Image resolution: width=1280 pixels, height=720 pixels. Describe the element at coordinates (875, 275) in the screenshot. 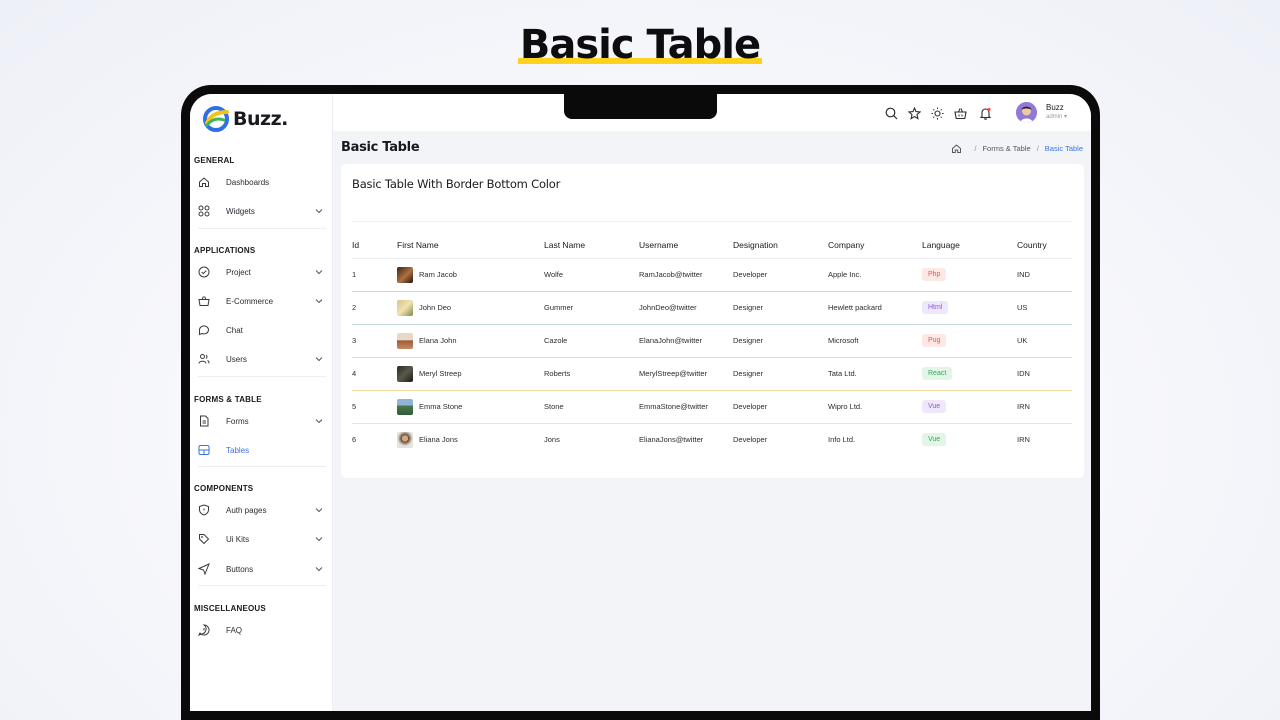

I see `cell-company: Apple Inc.` at that location.